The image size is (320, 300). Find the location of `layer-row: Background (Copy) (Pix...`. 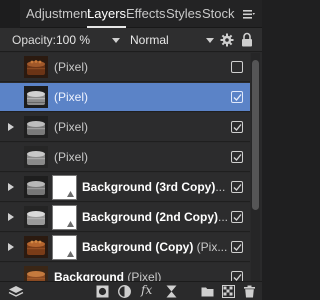

layer-row: Background (Copy) (Pix... is located at coordinates (125, 247).